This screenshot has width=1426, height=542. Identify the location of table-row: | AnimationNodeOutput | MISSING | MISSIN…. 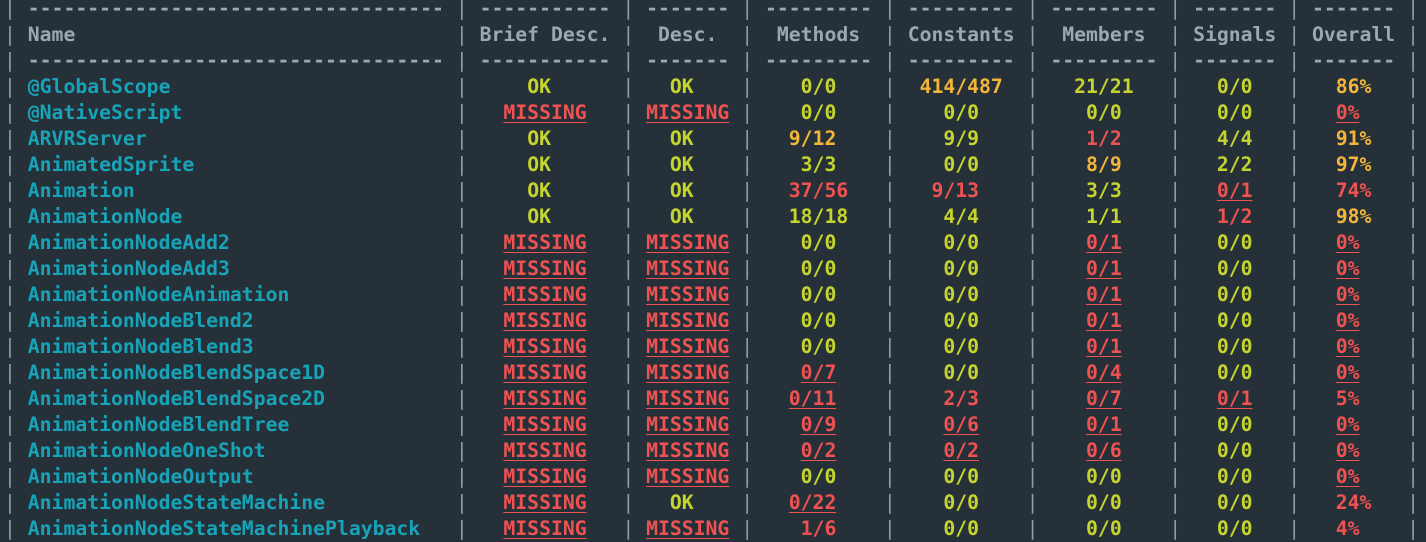
(711, 477).